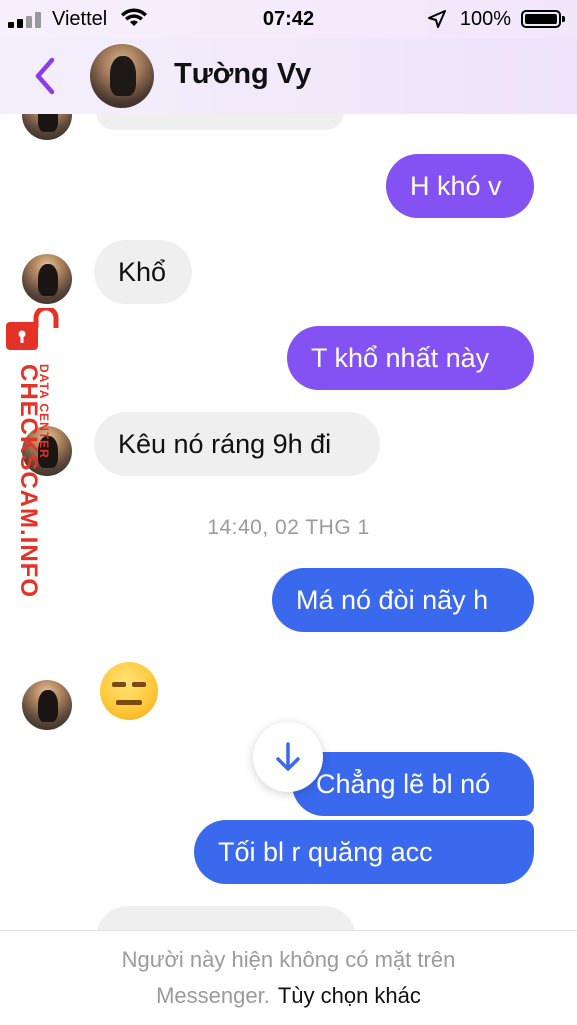  I want to click on battery-icon, so click(543, 19).